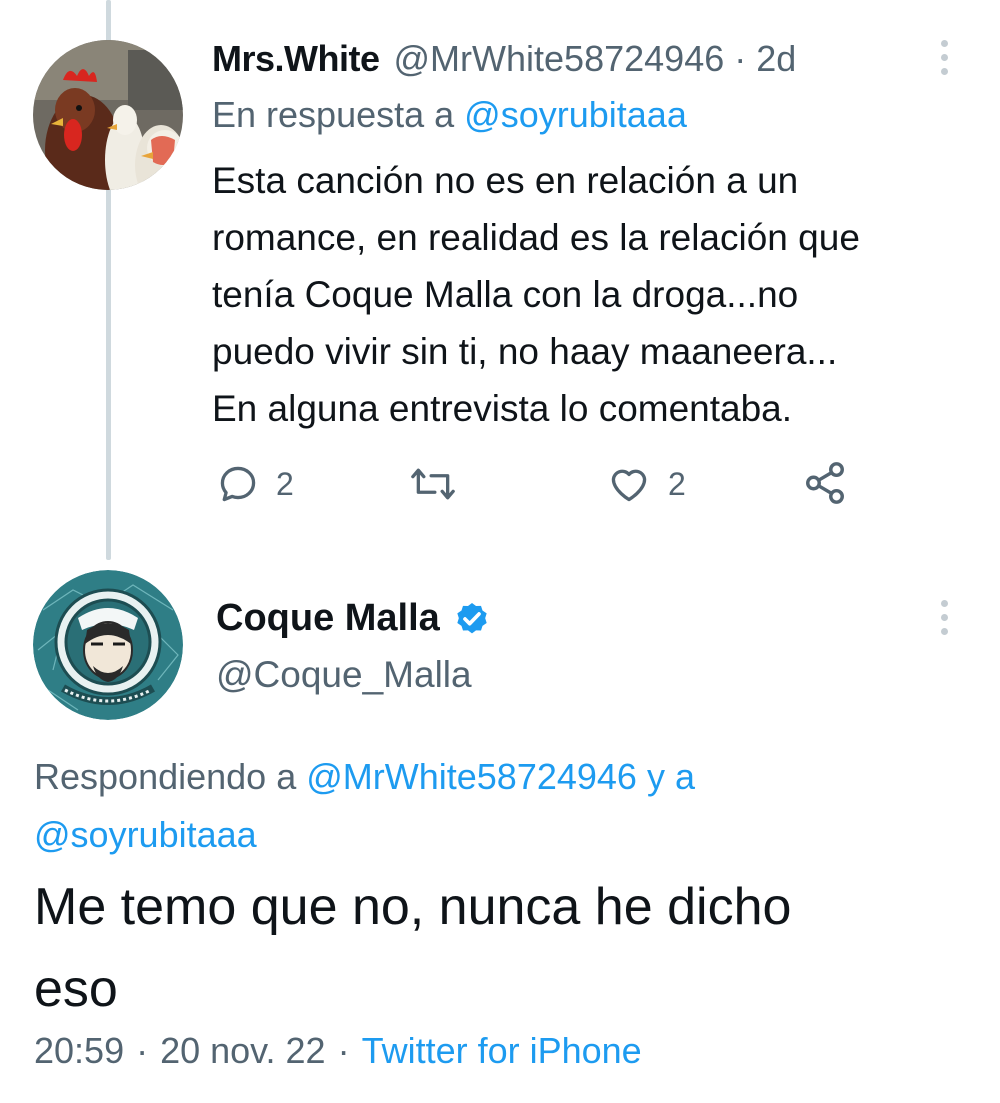 The image size is (1000, 1103). What do you see at coordinates (502, 1050) in the screenshot?
I see `tweet-source-link: Twitter for iPhone` at bounding box center [502, 1050].